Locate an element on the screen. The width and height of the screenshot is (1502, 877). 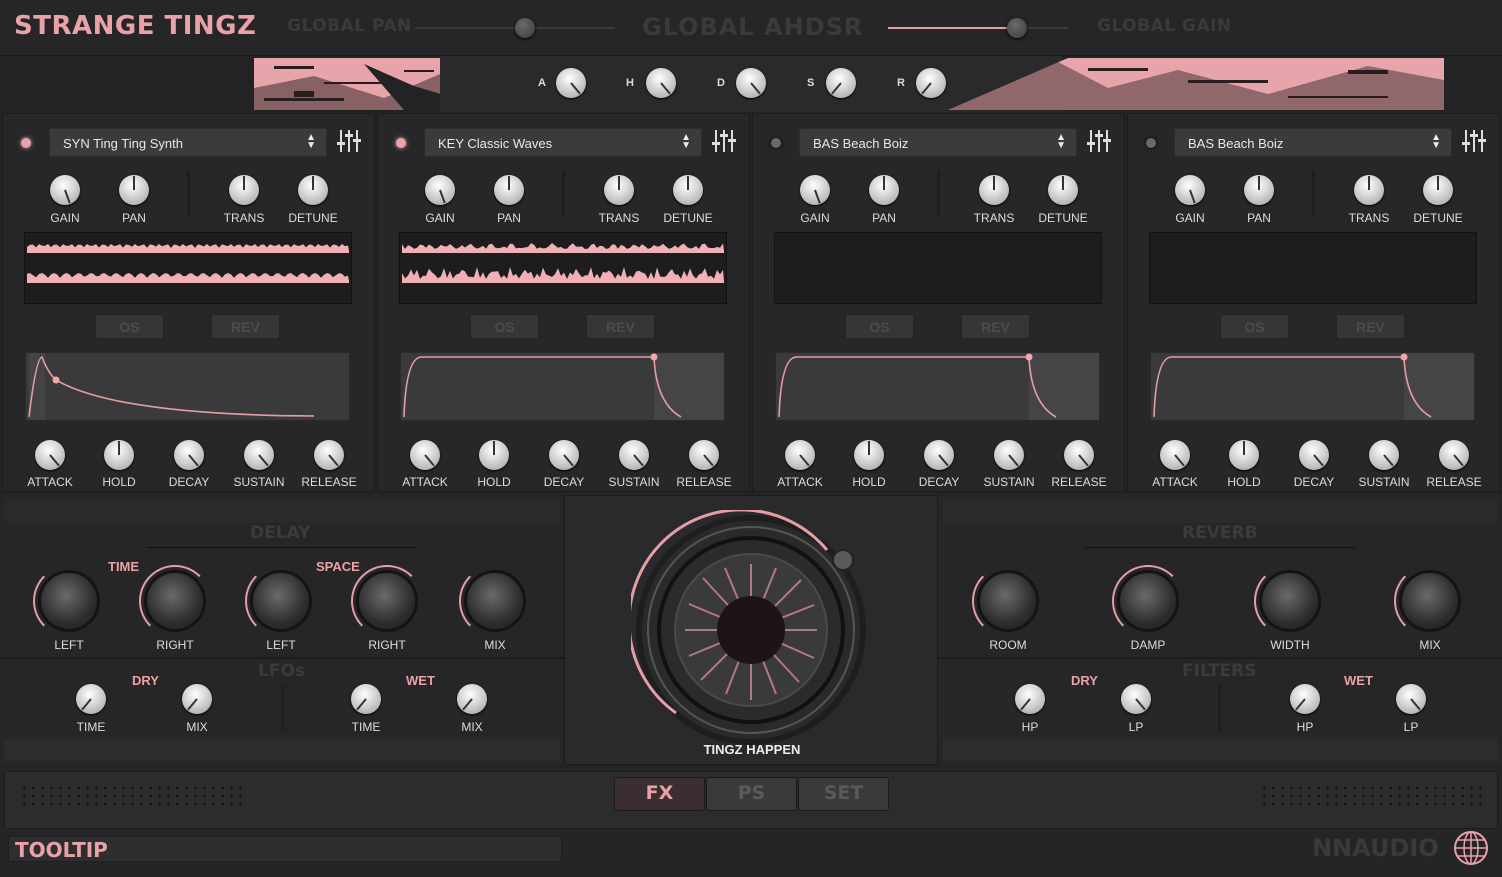
filter-wet-hp-knob is located at coordinates (1305, 699).